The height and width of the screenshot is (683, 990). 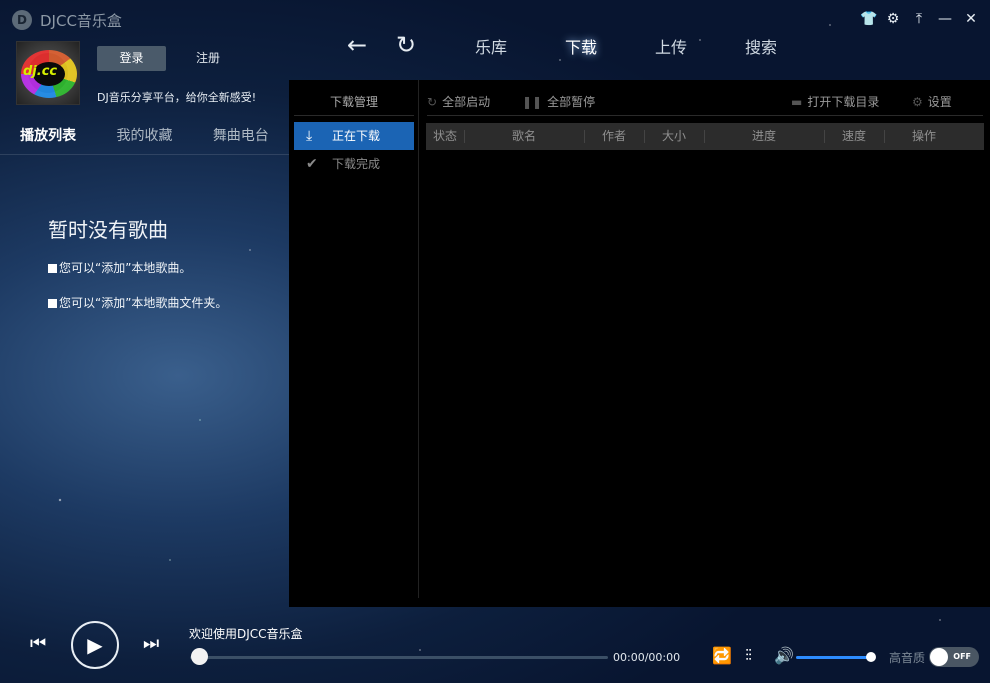 What do you see at coordinates (784, 655) in the screenshot?
I see `volume-icon: 🔊` at bounding box center [784, 655].